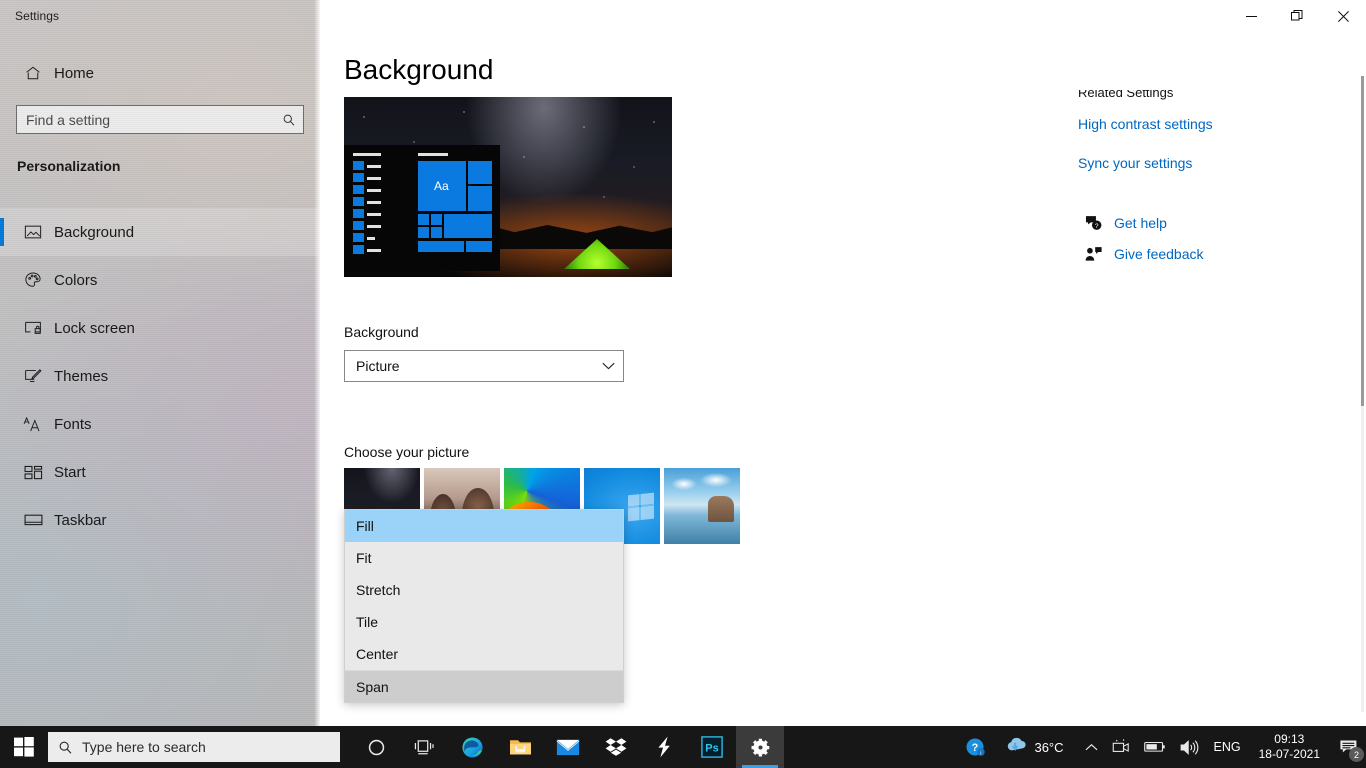 The height and width of the screenshot is (768, 1366). Describe the element at coordinates (1049, 747) in the screenshot. I see `temperature-label: 36°C` at that location.